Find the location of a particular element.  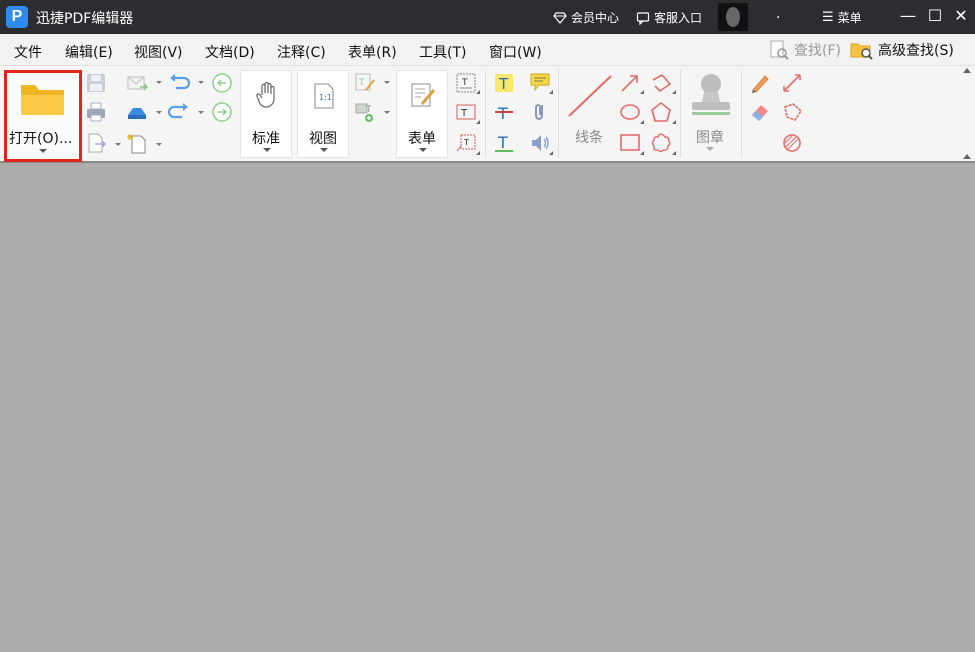

maximize-button: ☐ is located at coordinates (935, 15).